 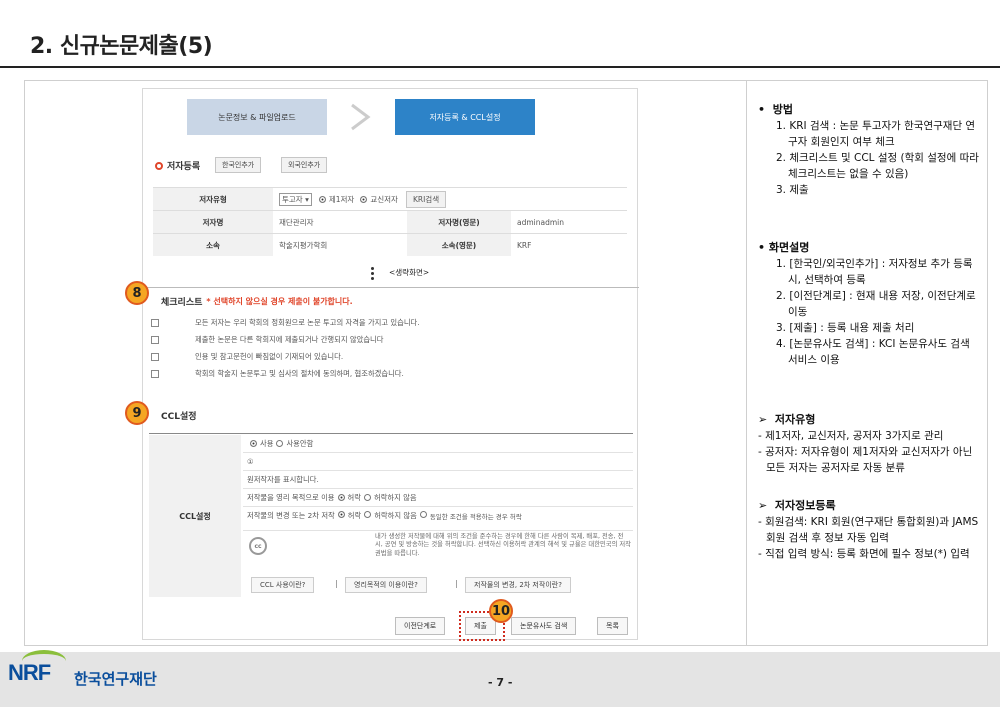 I want to click on author-section-heading: 저자등록, so click(x=177, y=165).